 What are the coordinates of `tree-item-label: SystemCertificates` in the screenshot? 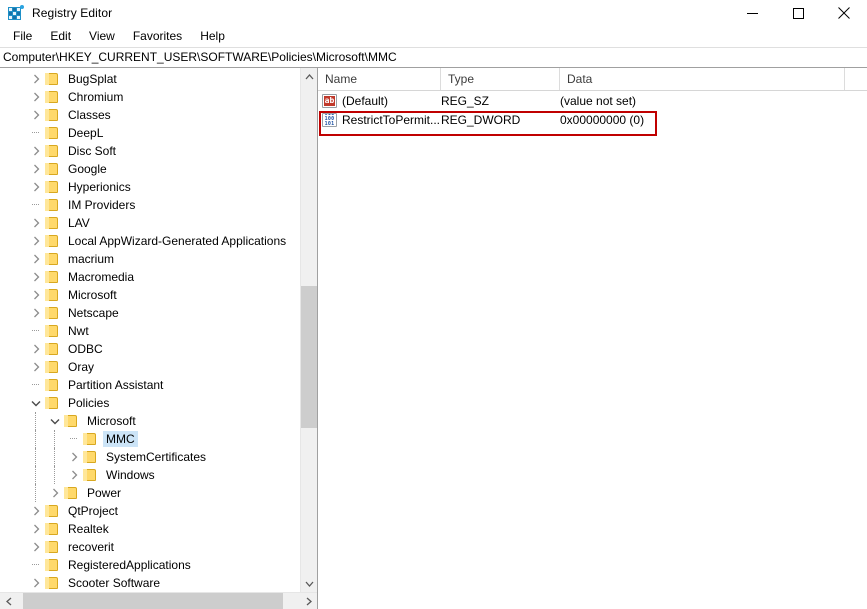 It's located at (156, 457).